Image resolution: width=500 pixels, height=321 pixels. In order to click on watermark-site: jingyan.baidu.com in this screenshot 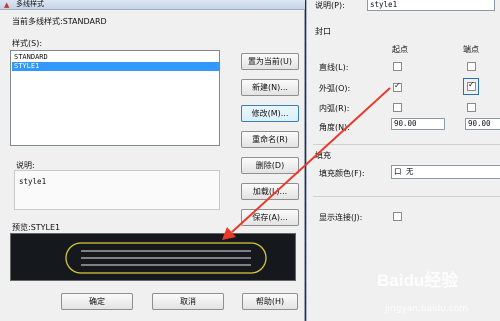, I will do `click(427, 309)`.